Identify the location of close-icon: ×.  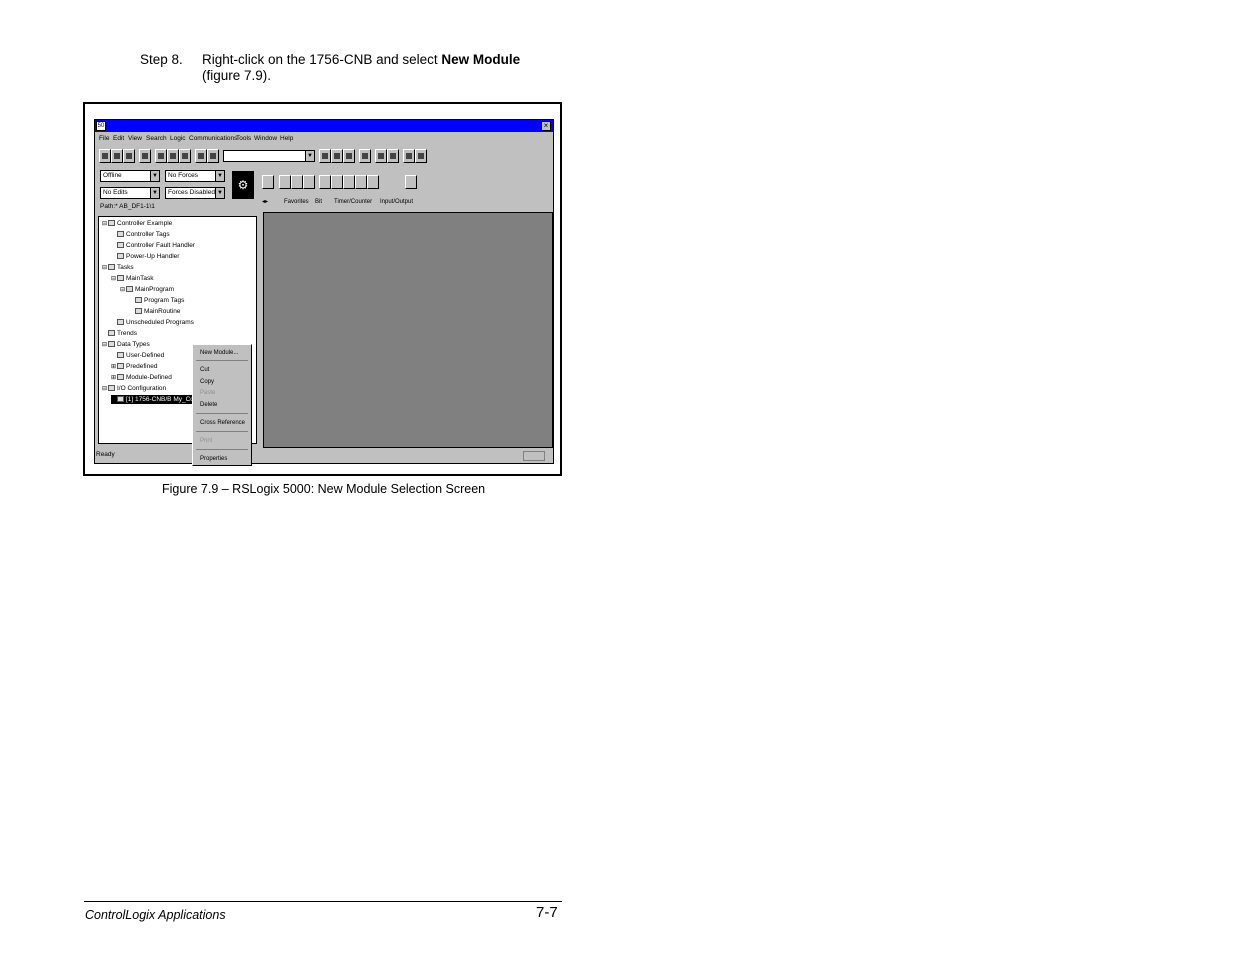
(546, 126).